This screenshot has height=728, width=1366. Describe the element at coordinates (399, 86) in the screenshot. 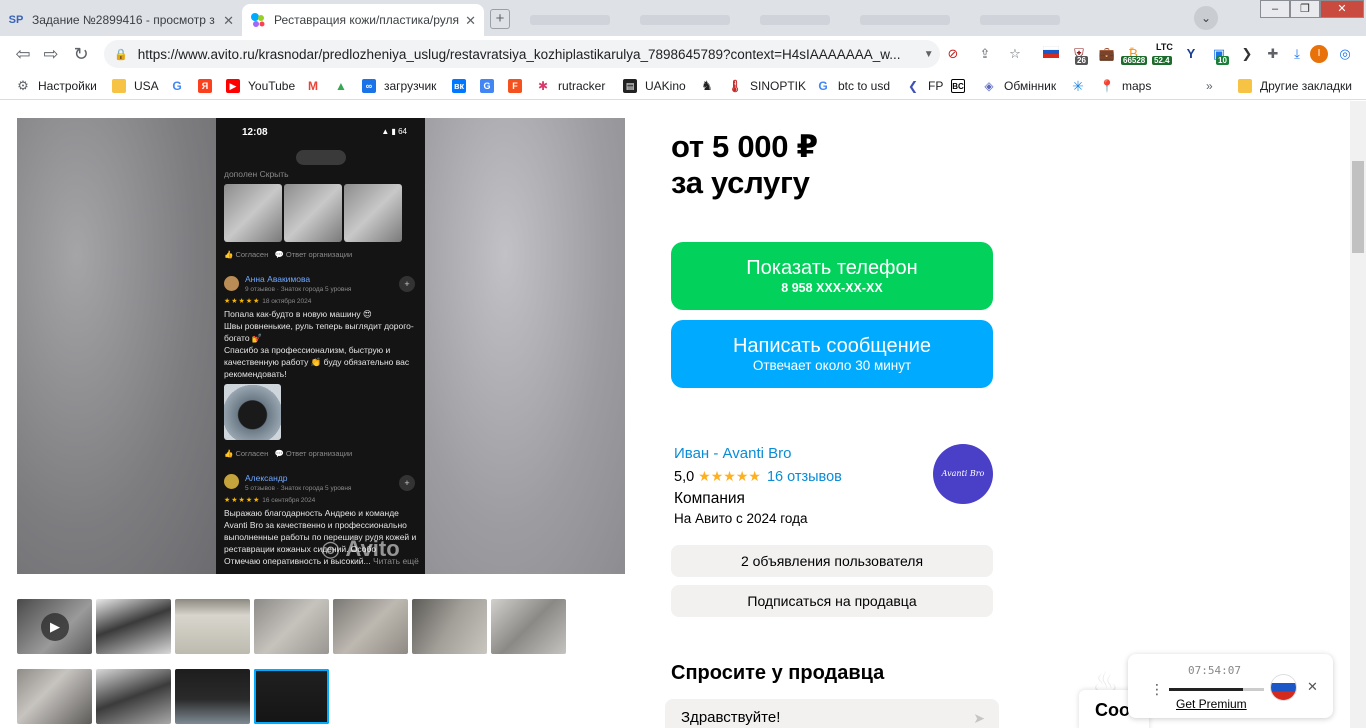

I see `bookmark-downloader: ∞ загрузчик` at that location.